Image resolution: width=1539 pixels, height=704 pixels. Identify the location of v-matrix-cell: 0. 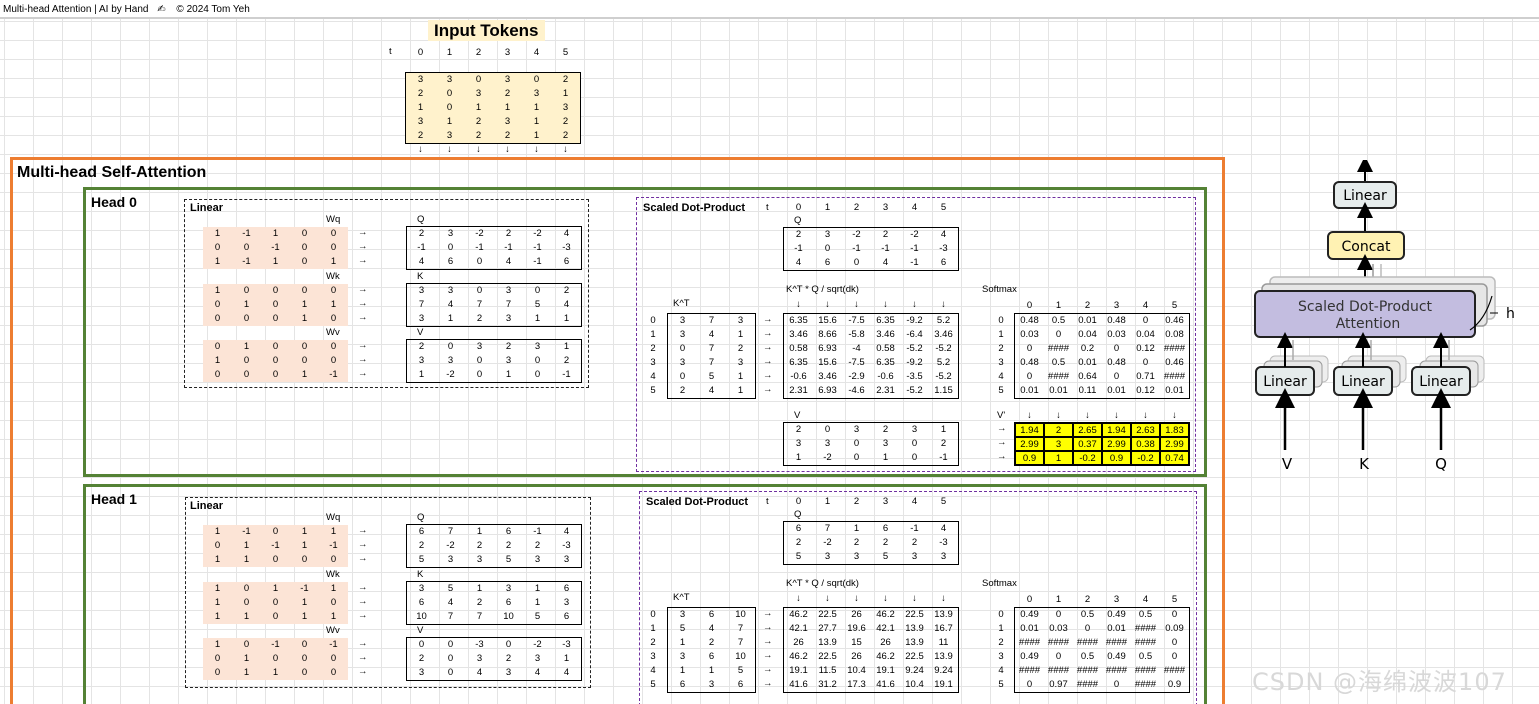
(450, 346).